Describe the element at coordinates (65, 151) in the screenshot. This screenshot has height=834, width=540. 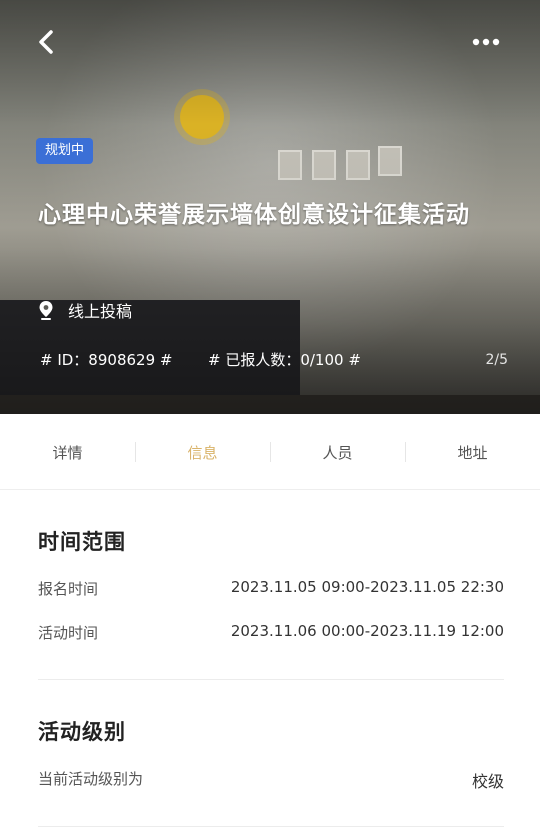
I see `status-badge: 规划中` at that location.